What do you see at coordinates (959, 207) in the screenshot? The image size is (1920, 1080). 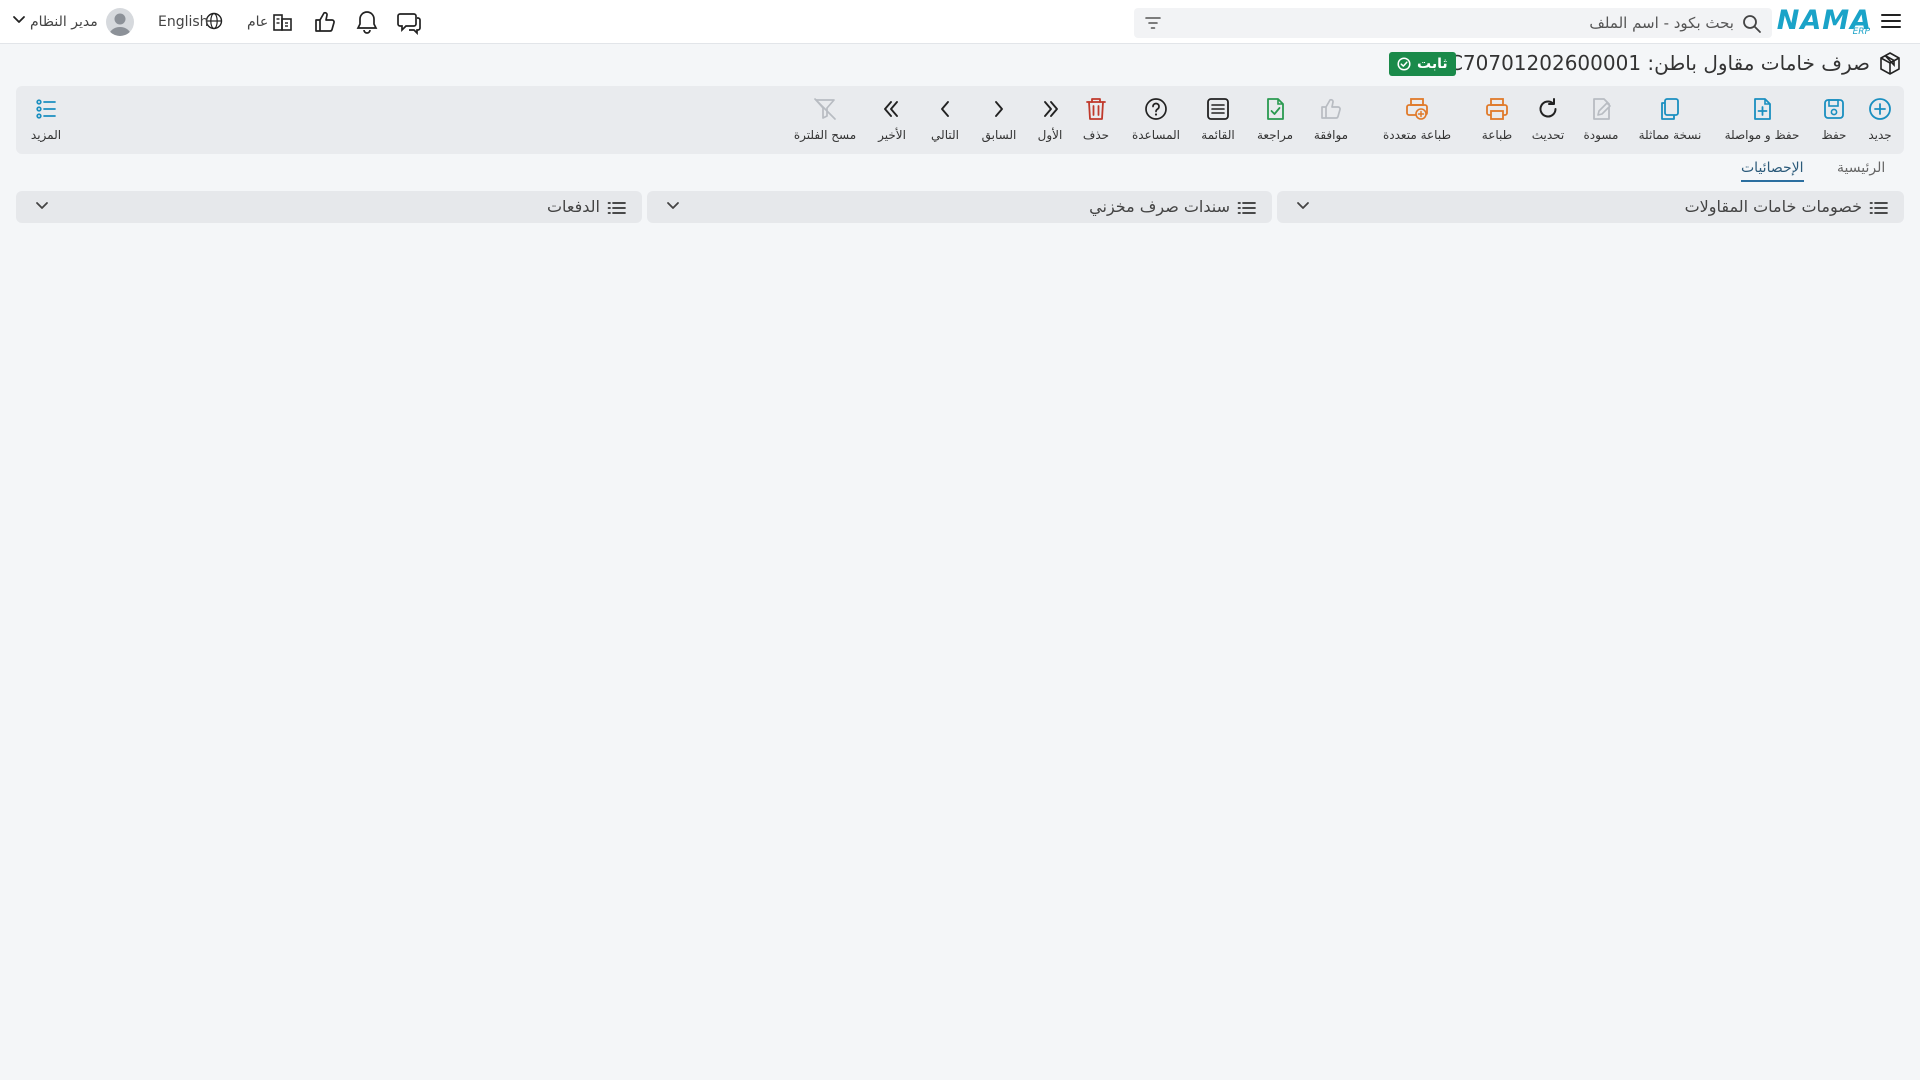 I see `panel-inventory-issue-vouchers: سندات صرف مخزني` at bounding box center [959, 207].